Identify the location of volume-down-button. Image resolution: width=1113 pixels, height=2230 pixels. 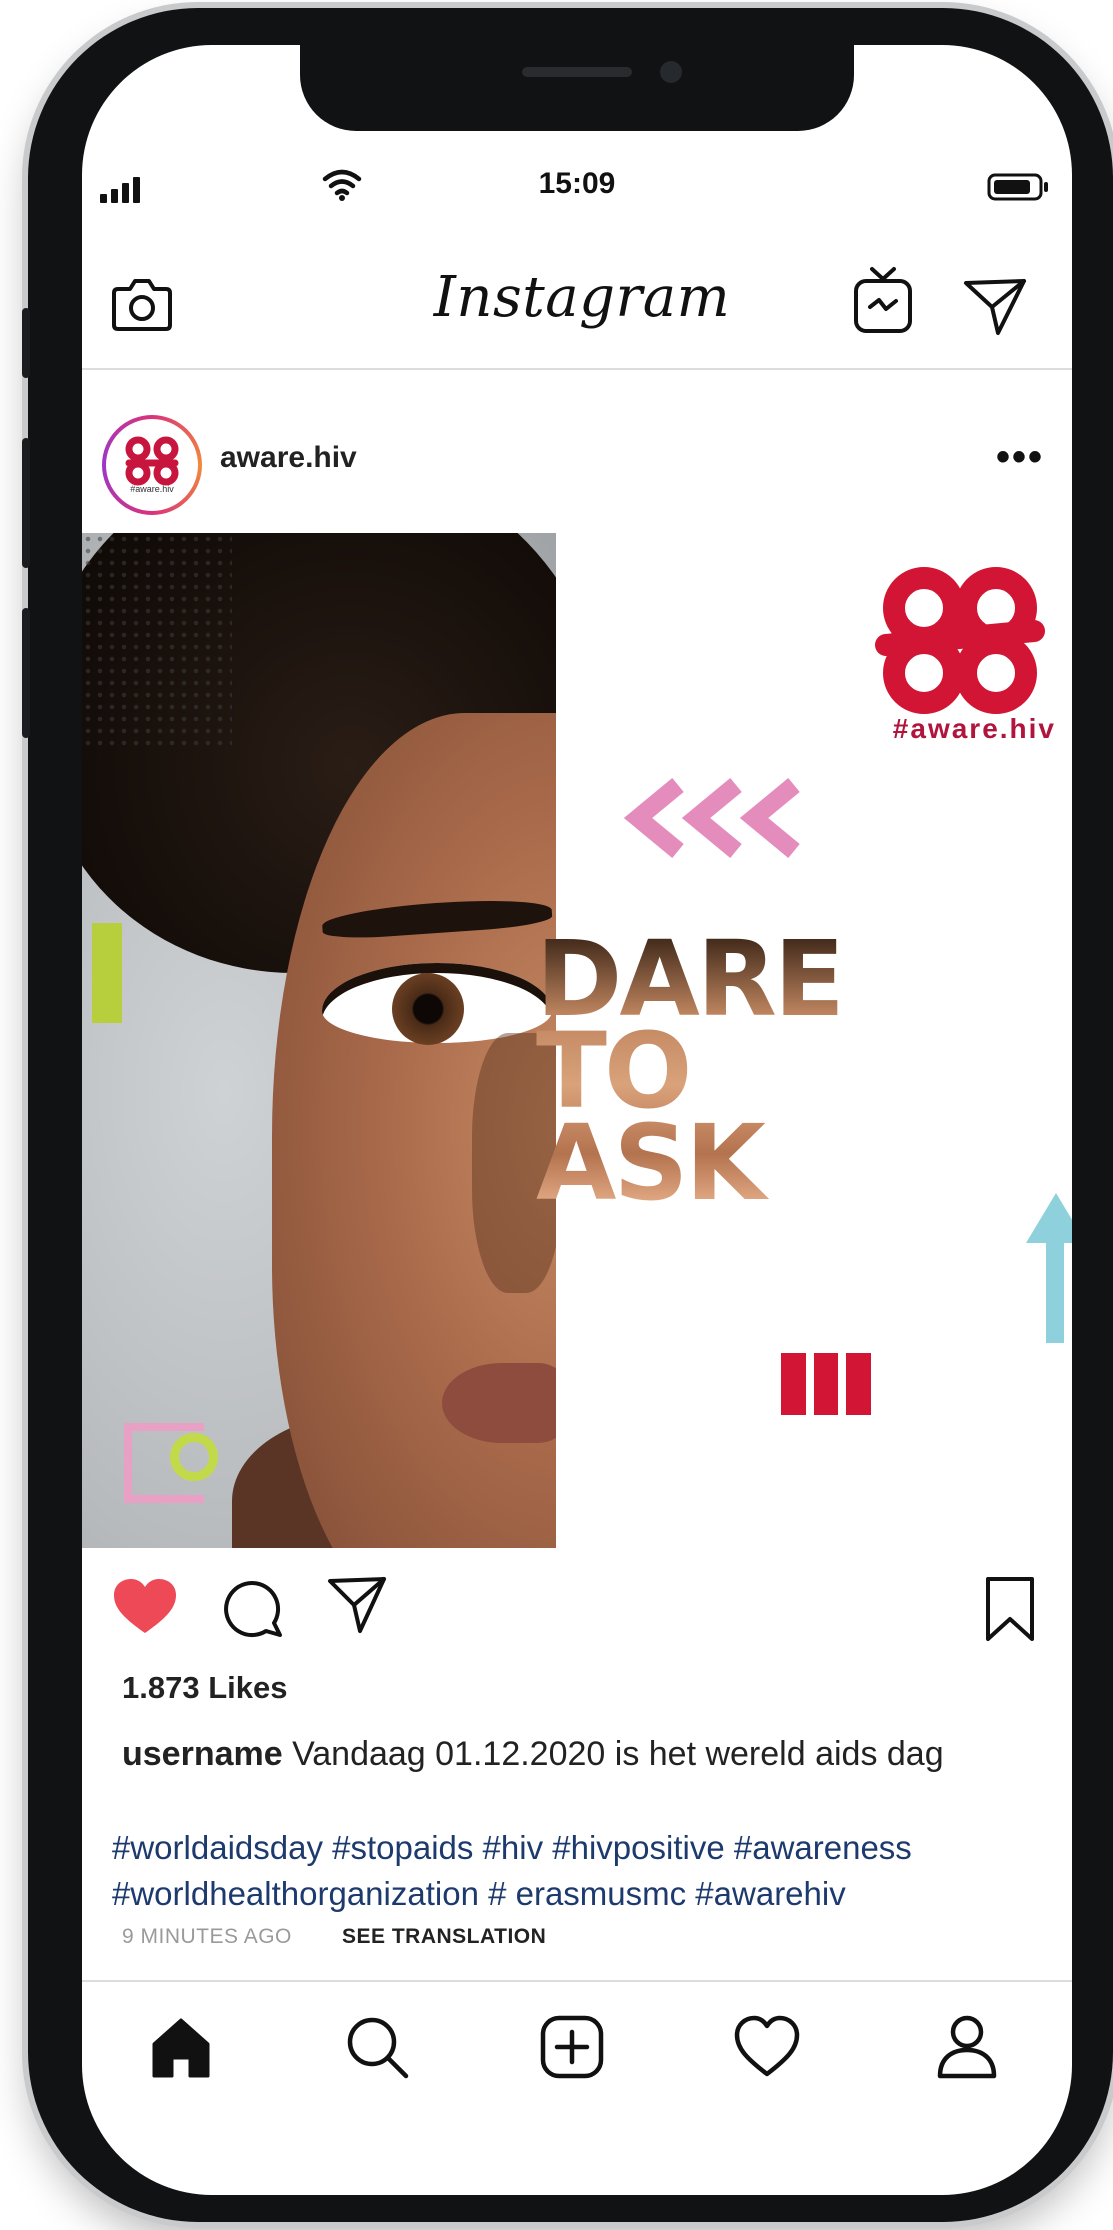
(26, 673).